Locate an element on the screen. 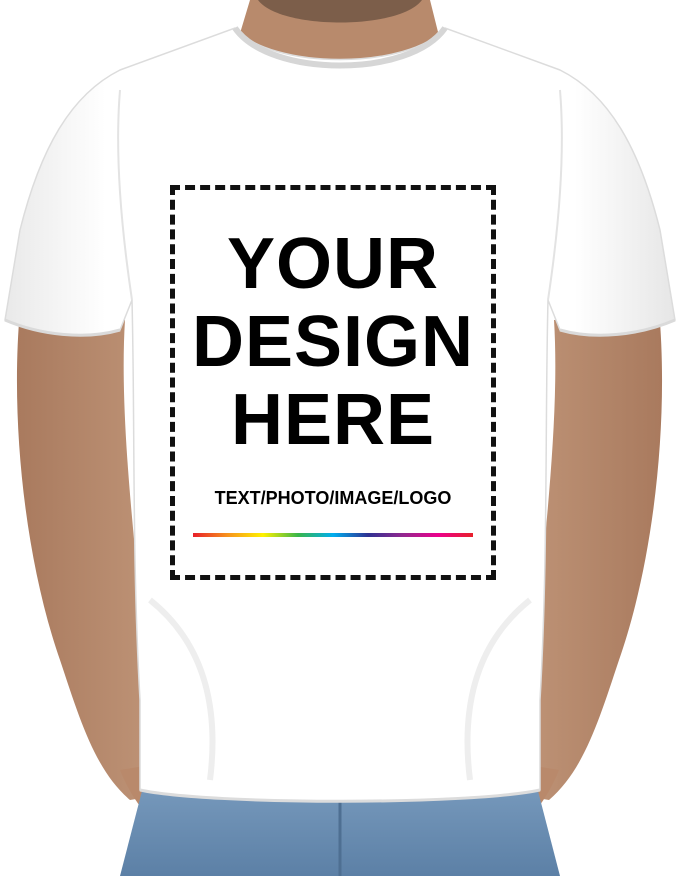  headline-line-2: DESIGN is located at coordinates (333, 342).